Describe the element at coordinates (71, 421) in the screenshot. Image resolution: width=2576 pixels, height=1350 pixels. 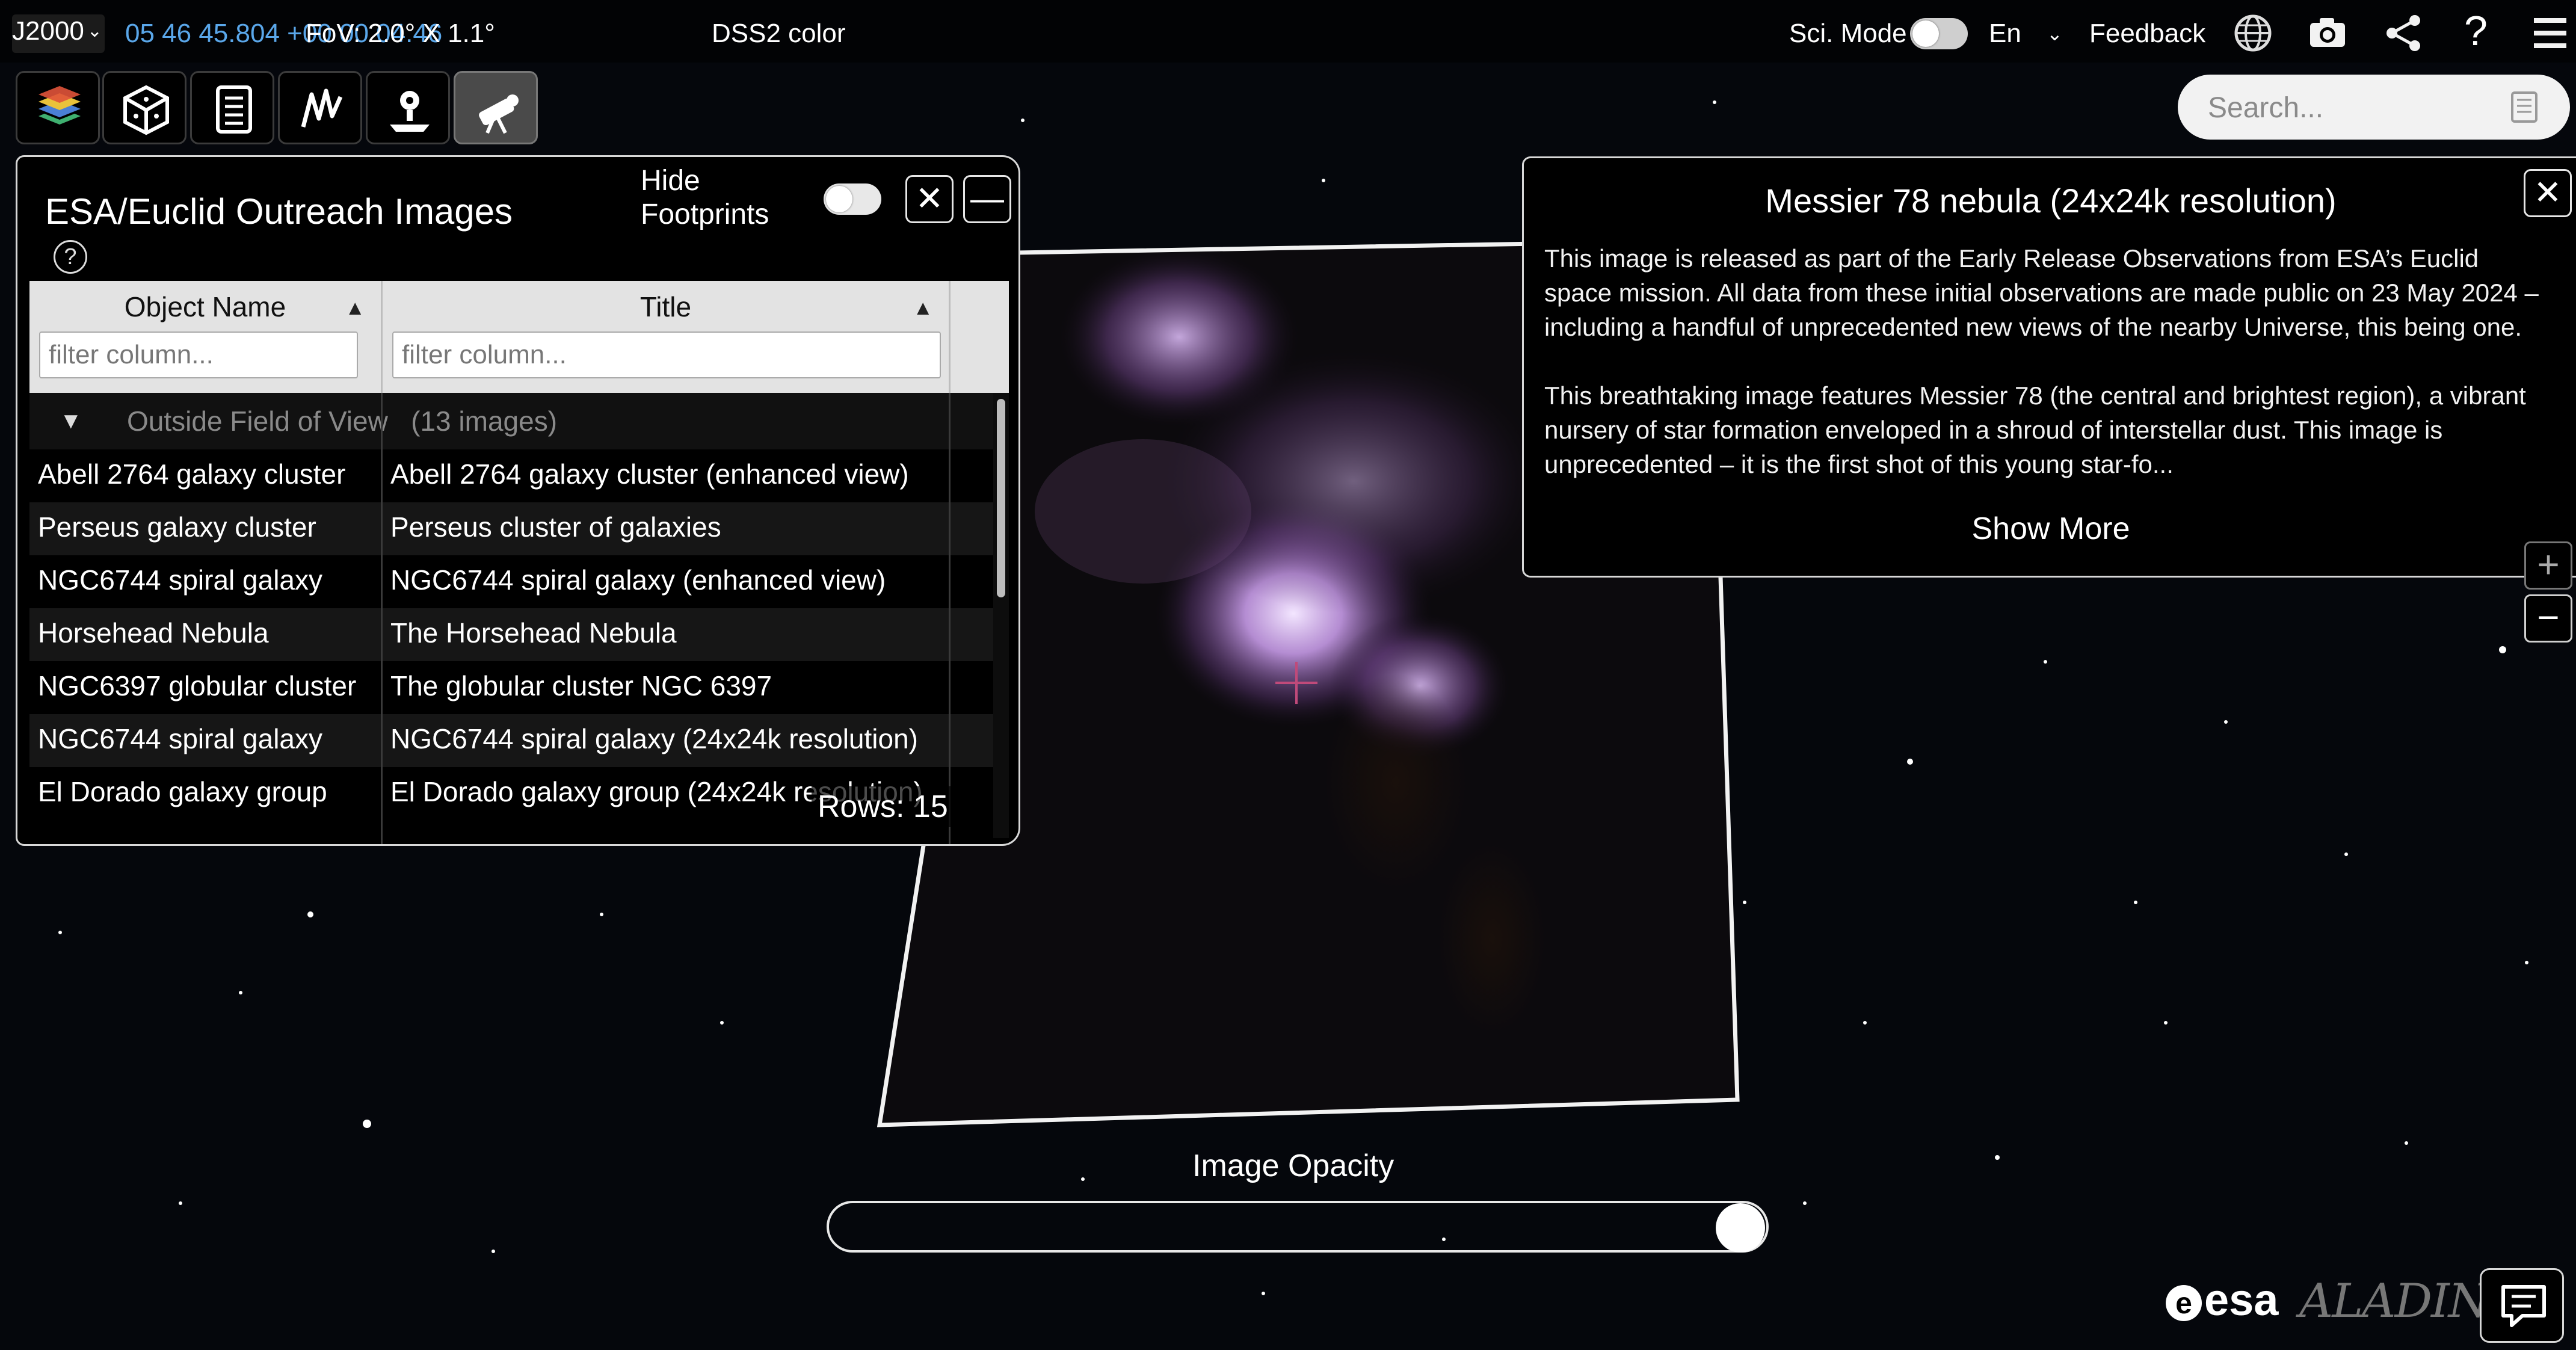
I see `caret-down-icon: ▼` at that location.